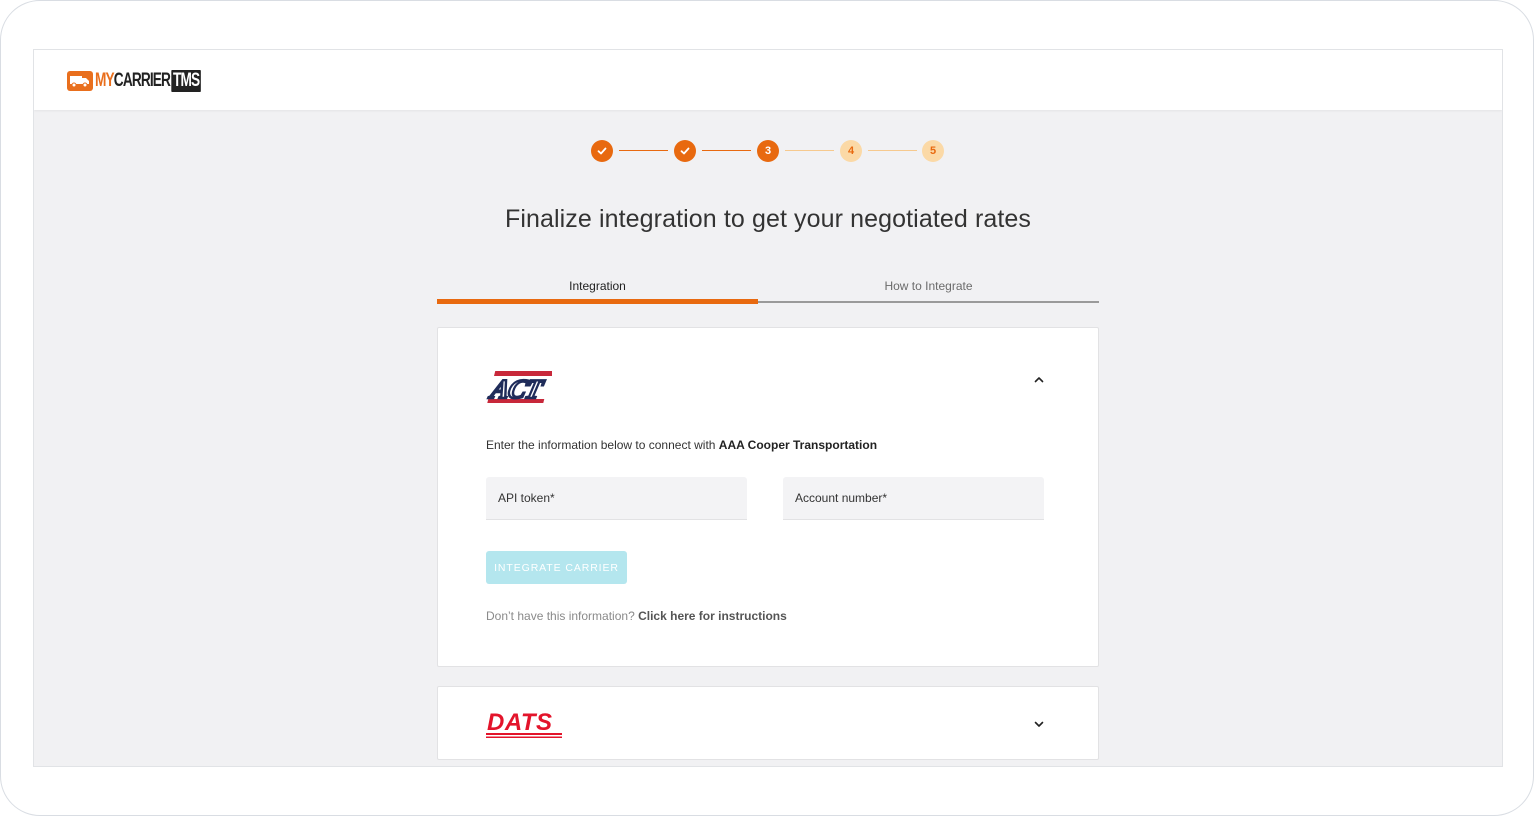 Image resolution: width=1534 pixels, height=816 pixels. Describe the element at coordinates (851, 151) in the screenshot. I see `step-4-pending: 4` at that location.